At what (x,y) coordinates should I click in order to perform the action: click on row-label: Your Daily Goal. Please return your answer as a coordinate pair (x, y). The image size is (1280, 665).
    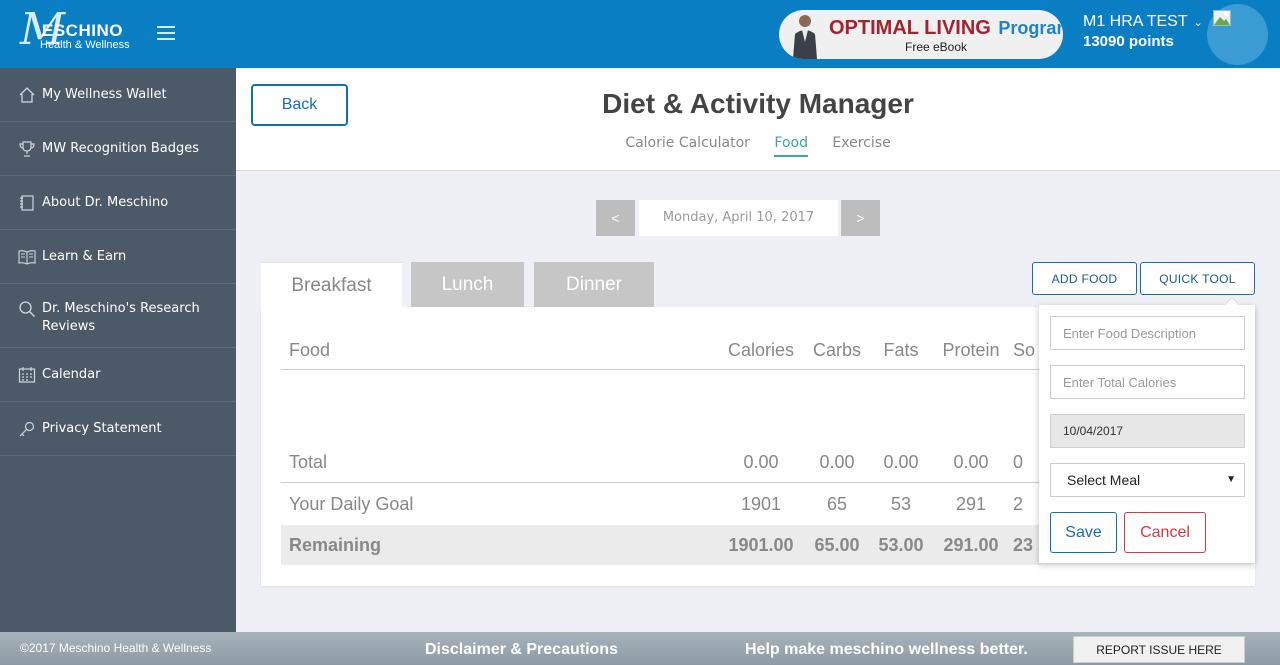
    Looking at the image, I should click on (351, 503).